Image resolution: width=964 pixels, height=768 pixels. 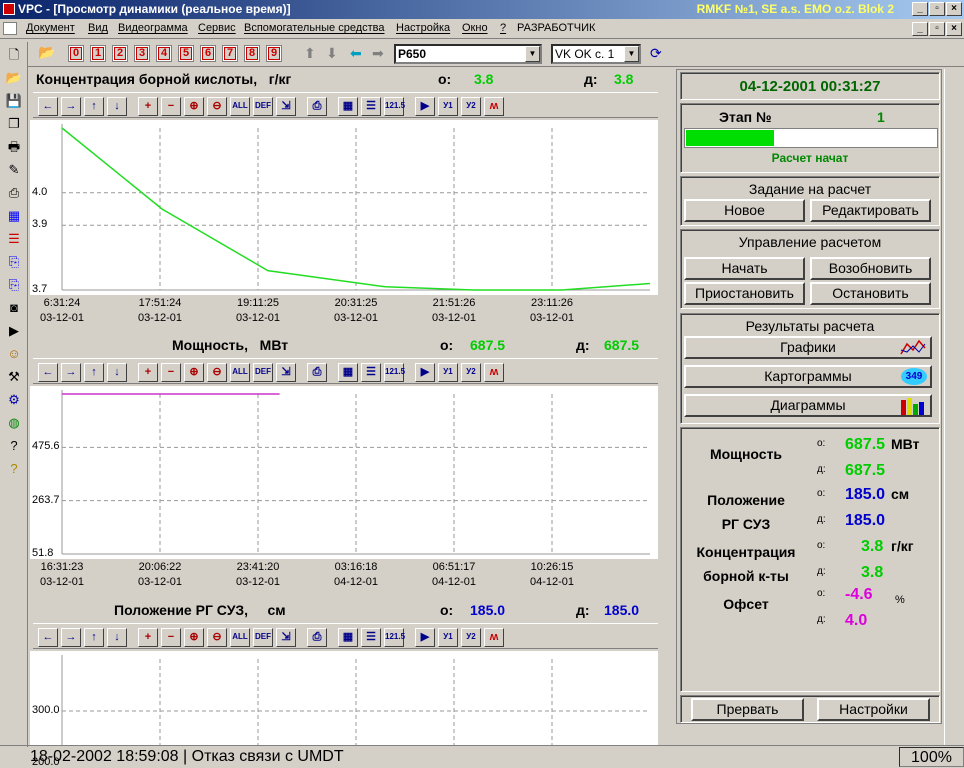 What do you see at coordinates (153, 28) in the screenshot?
I see `menu-videogram: Видеограмма` at bounding box center [153, 28].